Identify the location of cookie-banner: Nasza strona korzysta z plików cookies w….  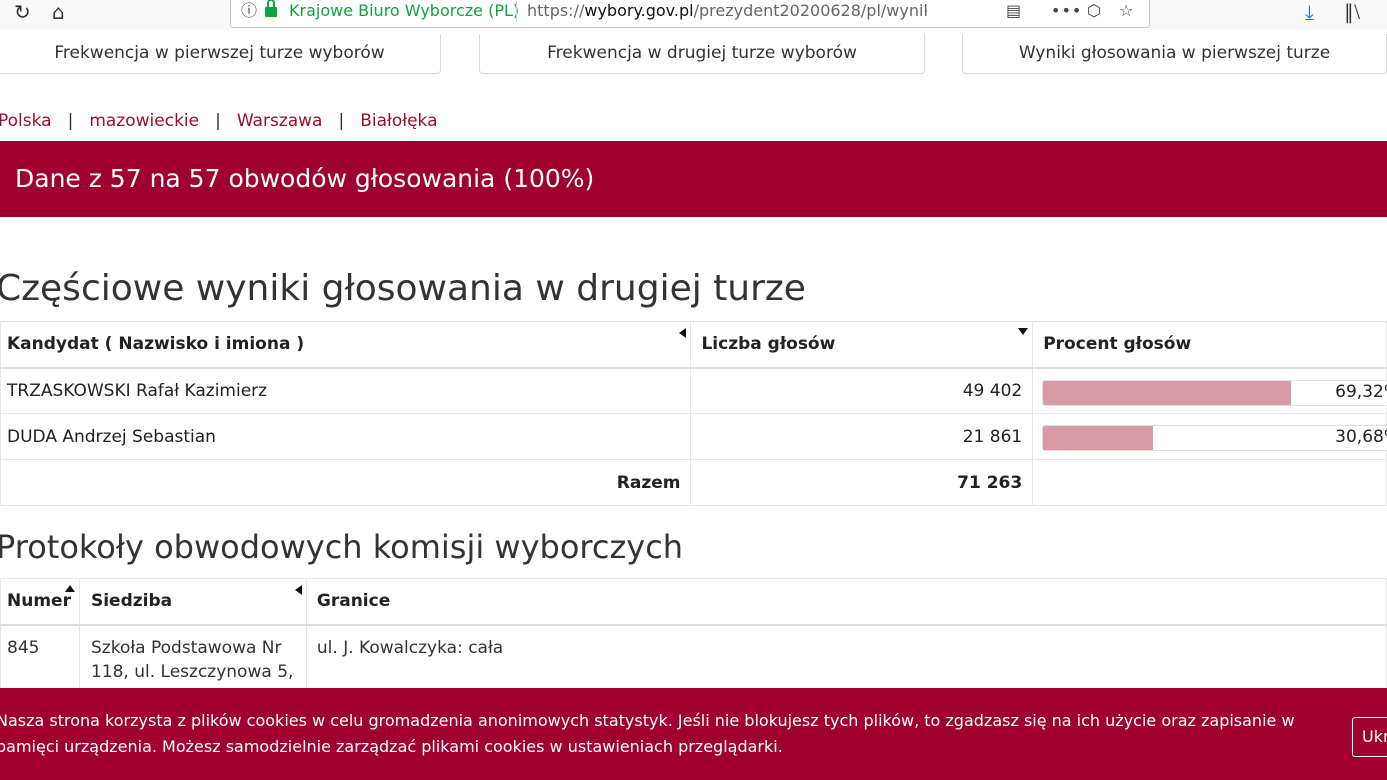
(693, 734).